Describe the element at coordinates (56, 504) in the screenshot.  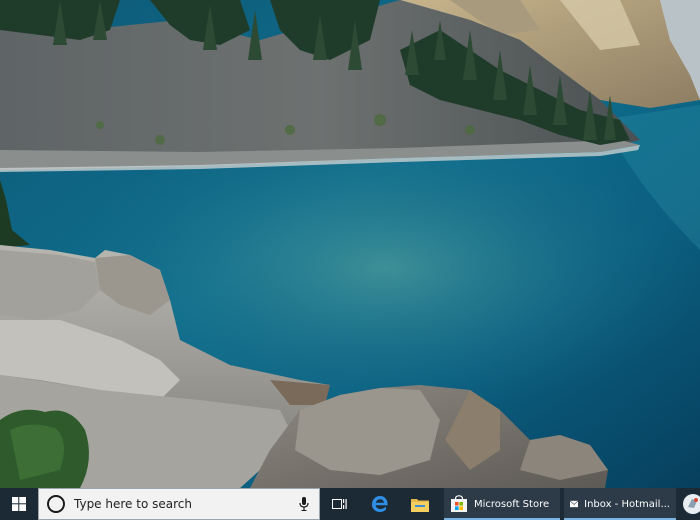
I see `cortana-circle-icon` at that location.